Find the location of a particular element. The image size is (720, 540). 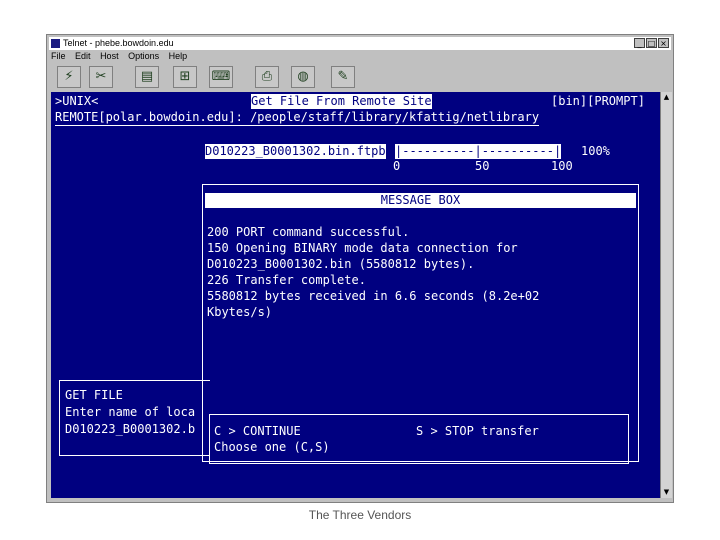

progress-filename: D010223_B0001302.bin.ftpb is located at coordinates (295, 151).